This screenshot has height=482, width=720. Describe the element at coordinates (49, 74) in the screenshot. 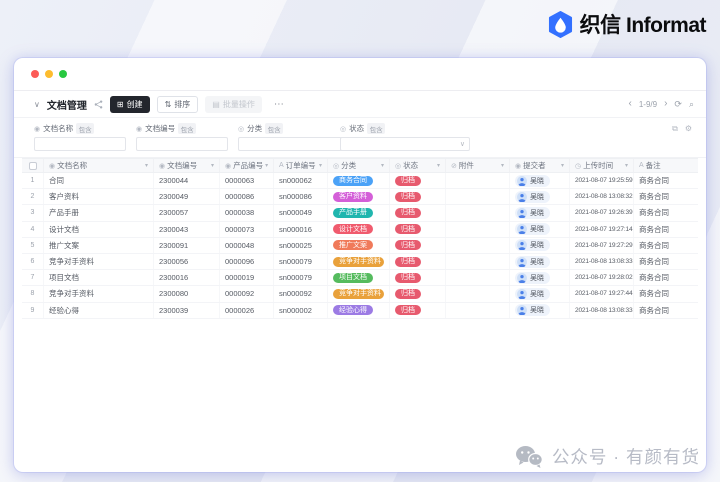

I see `minimize-traffic-light` at that location.